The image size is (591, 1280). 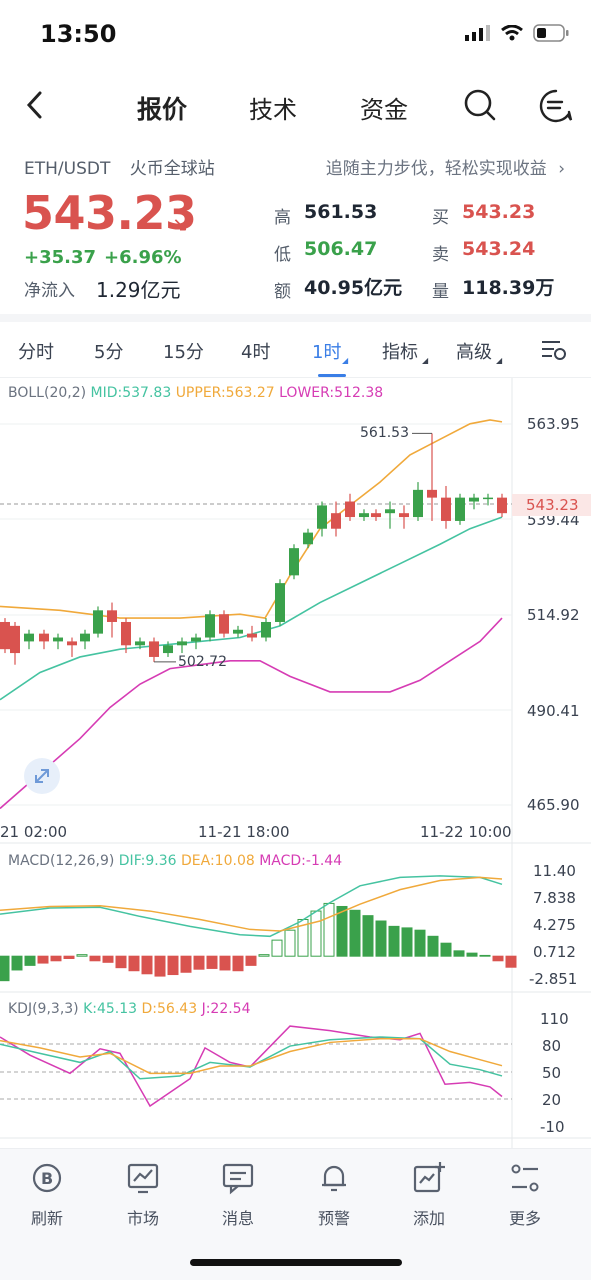 I want to click on boll-lower: LOWER:512.38, so click(x=331, y=393).